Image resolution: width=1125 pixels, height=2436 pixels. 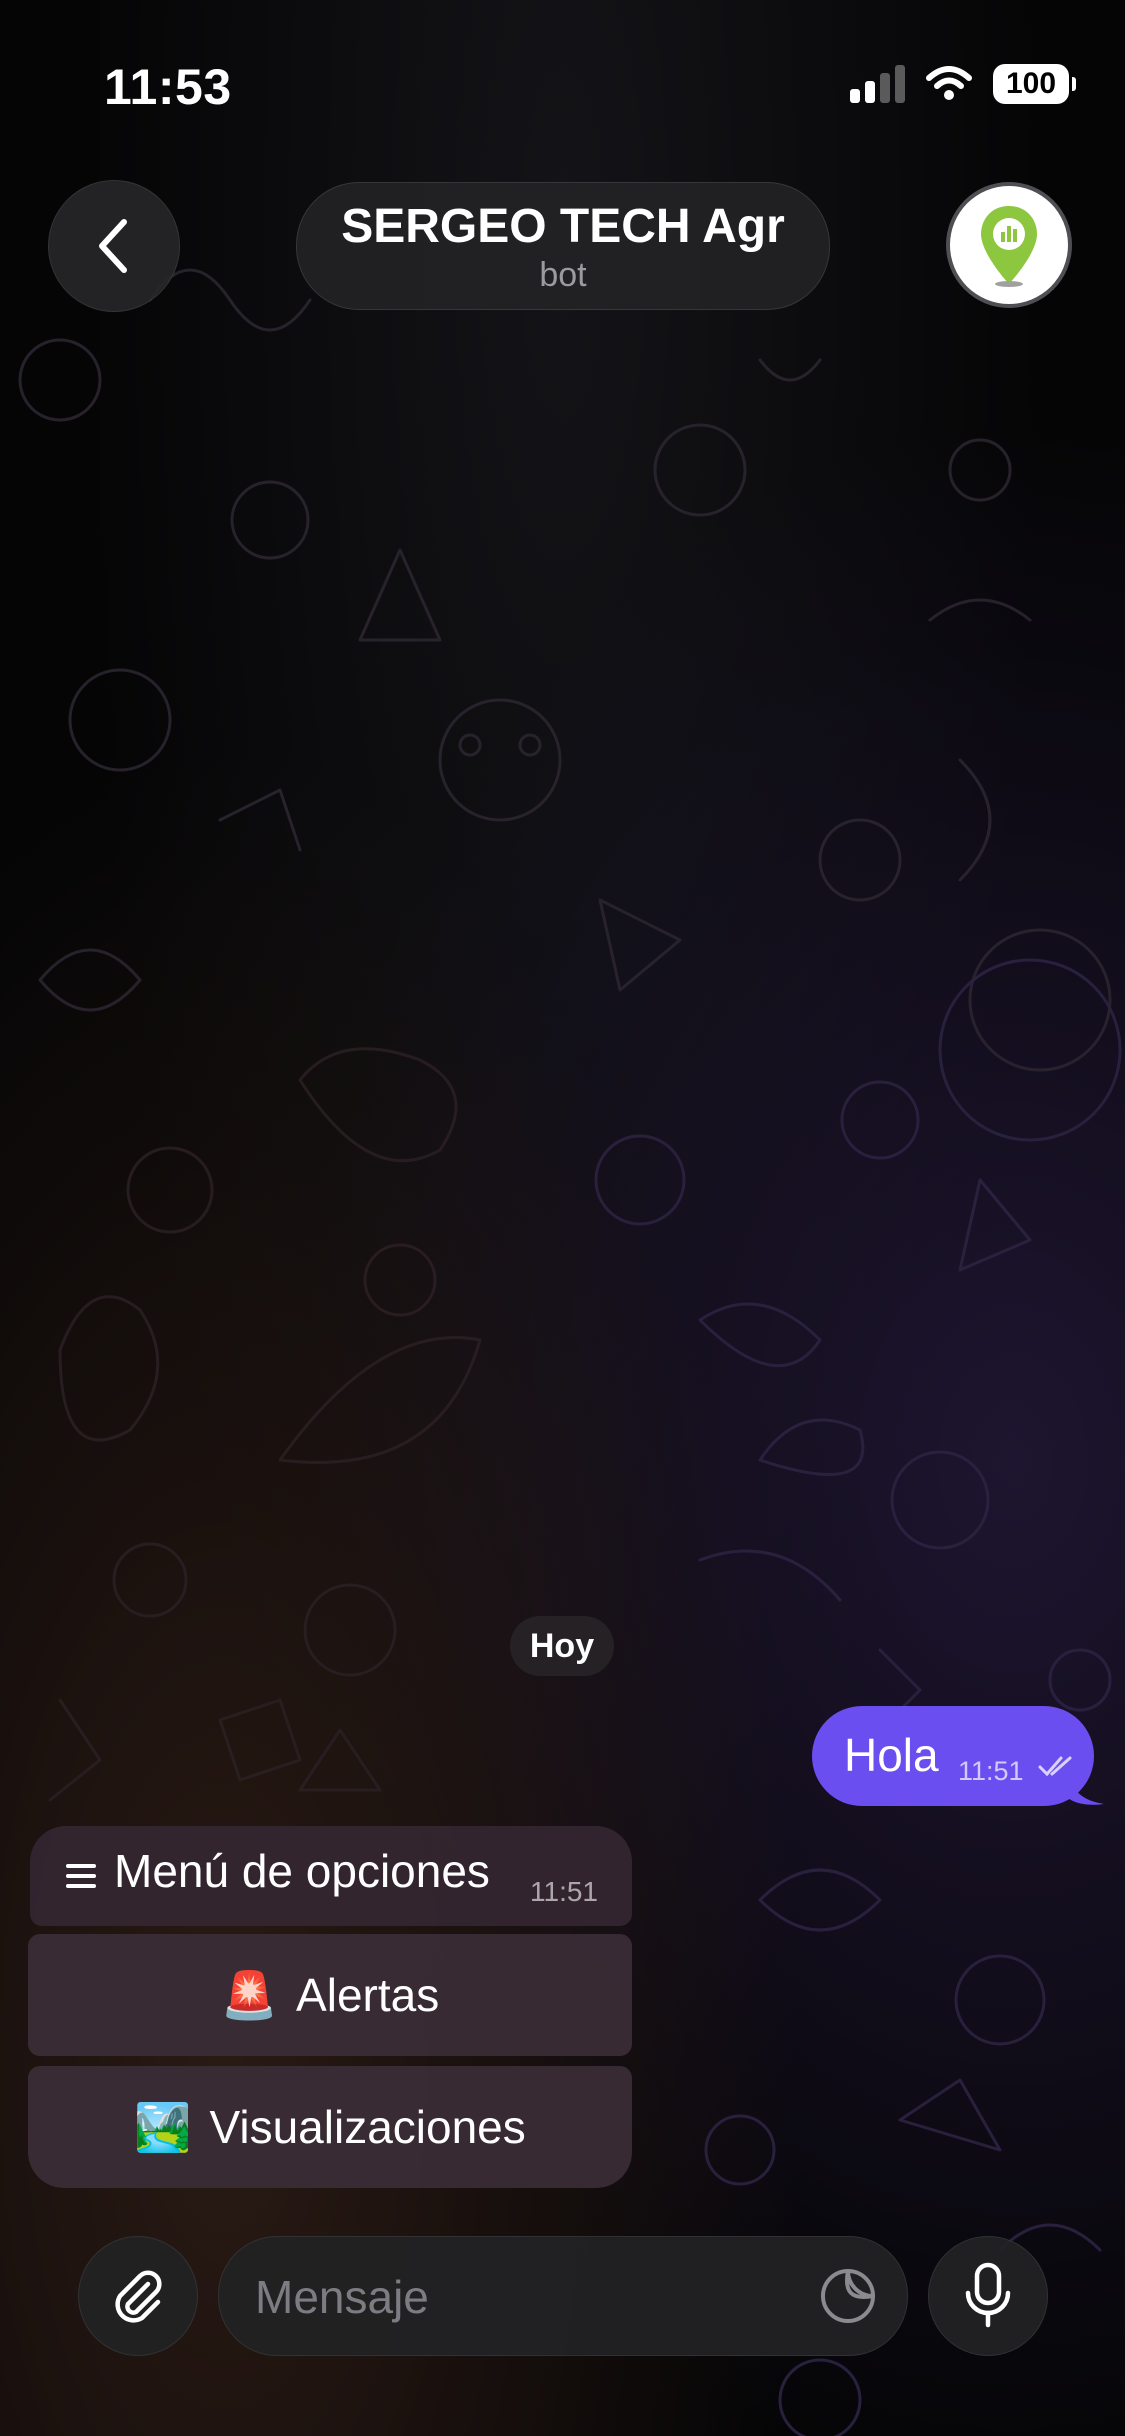 What do you see at coordinates (563, 226) in the screenshot?
I see `chat-title: SERGEO TECH Agr` at bounding box center [563, 226].